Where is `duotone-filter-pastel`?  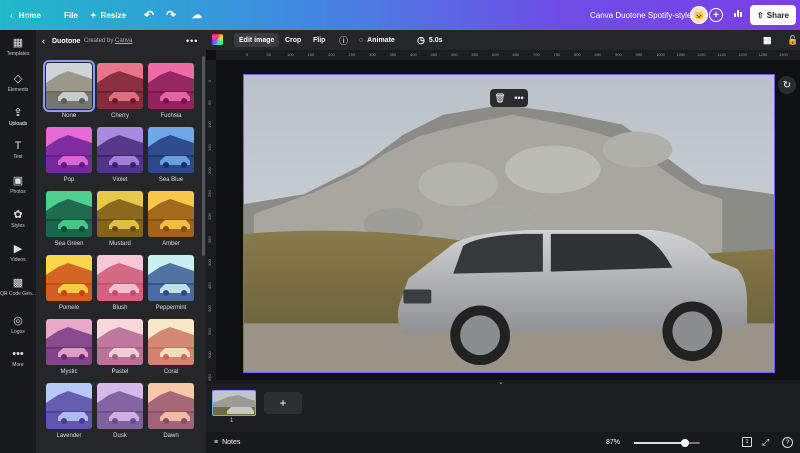
duotone-filter-pastel is located at coordinates (120, 342).